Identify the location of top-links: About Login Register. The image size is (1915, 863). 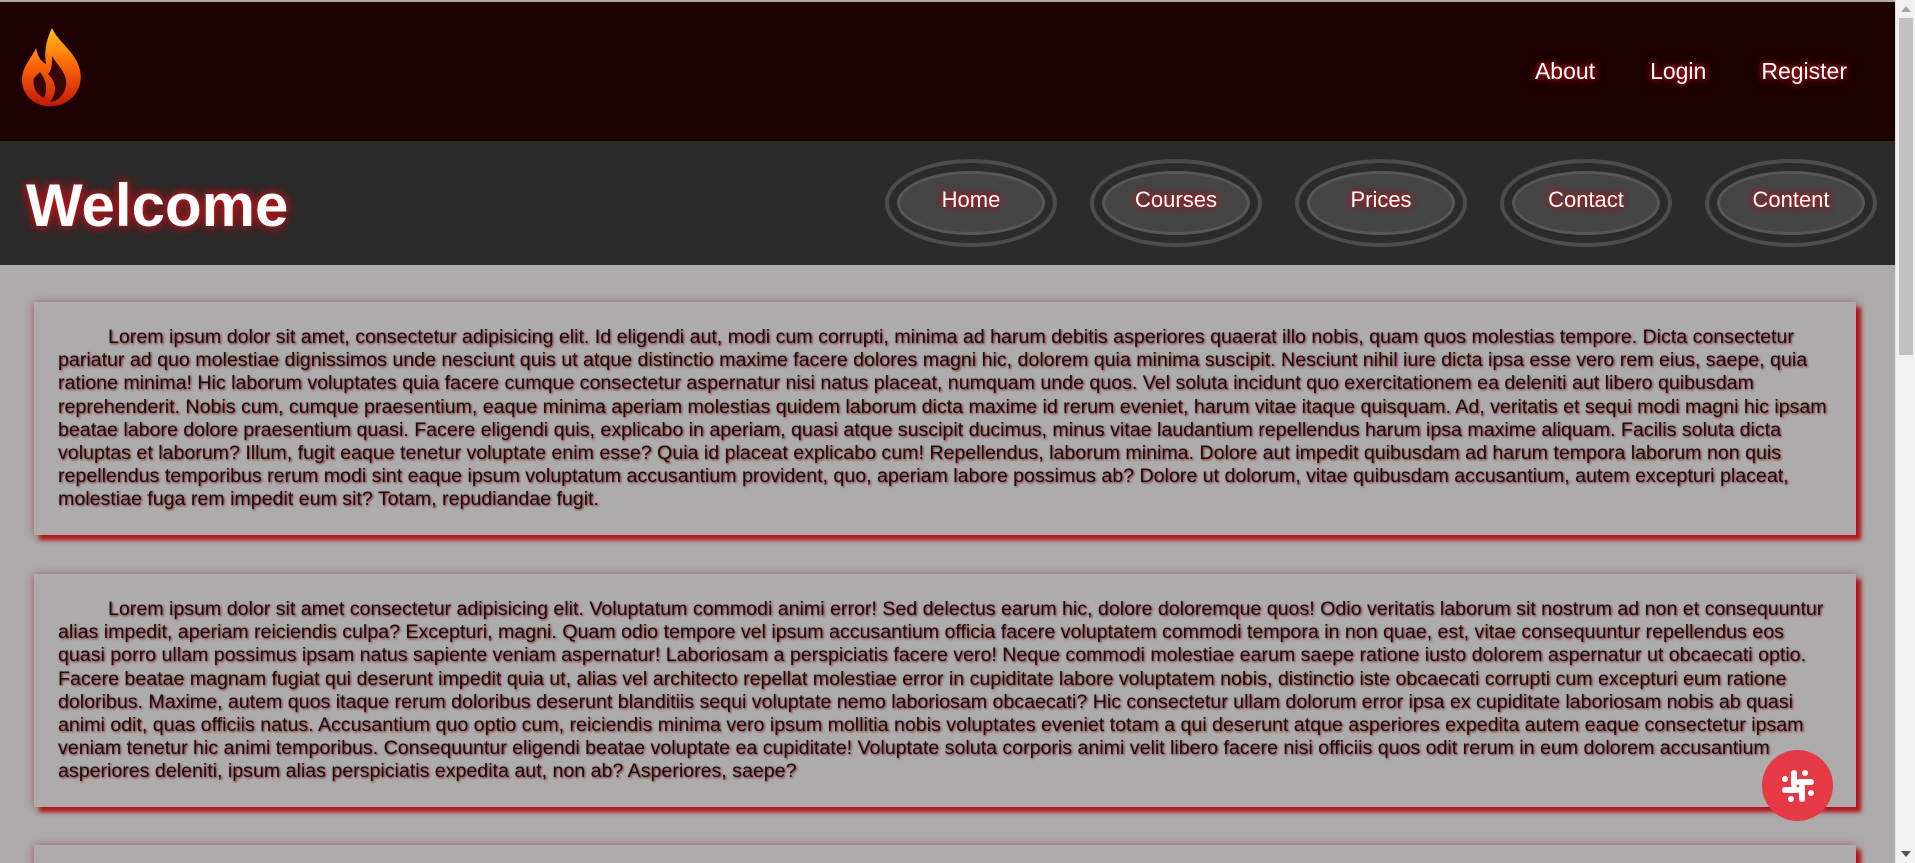
(1691, 71).